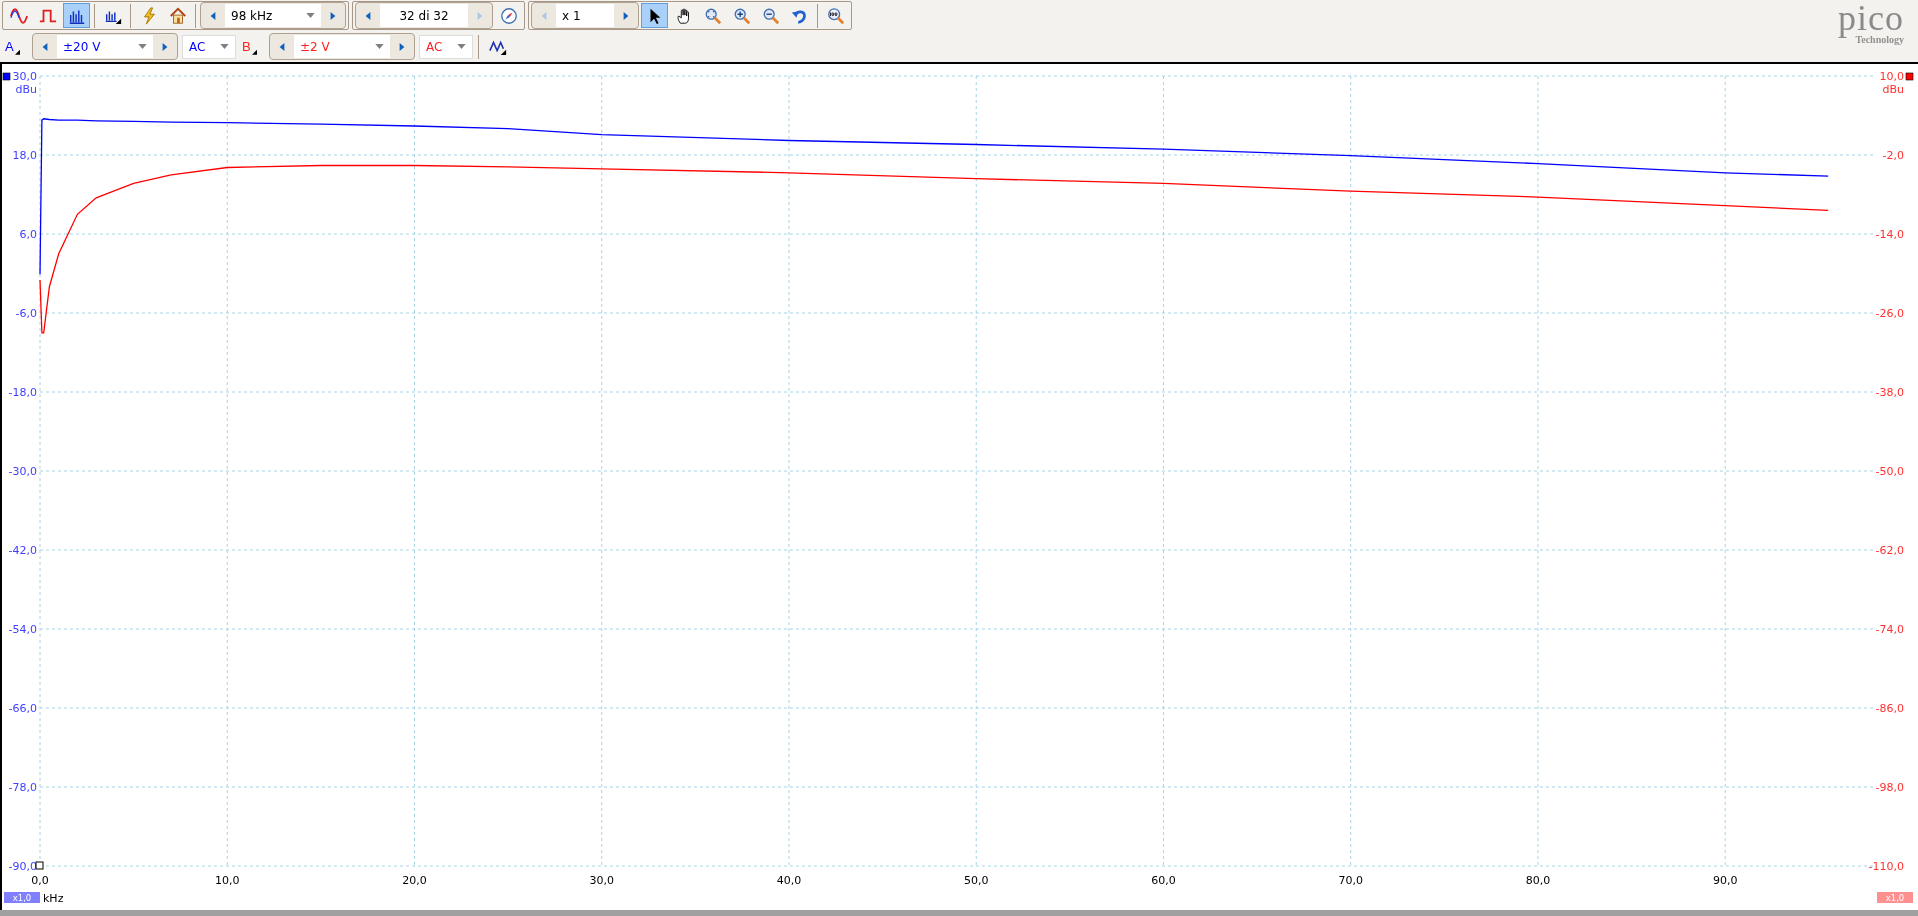 Image resolution: width=1918 pixels, height=916 pixels. Describe the element at coordinates (1889, 787) in the screenshot. I see `axis-tick-label: -98,0` at that location.